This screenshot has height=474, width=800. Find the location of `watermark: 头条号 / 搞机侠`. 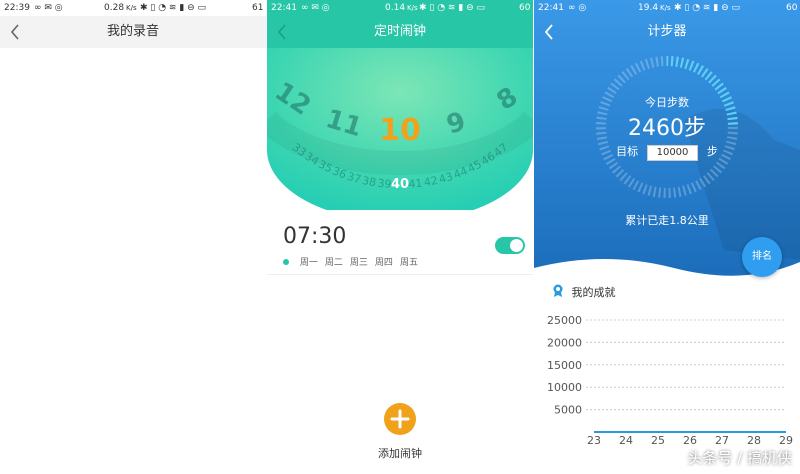

watermark: 头条号 / 搞机侠 is located at coordinates (739, 458).